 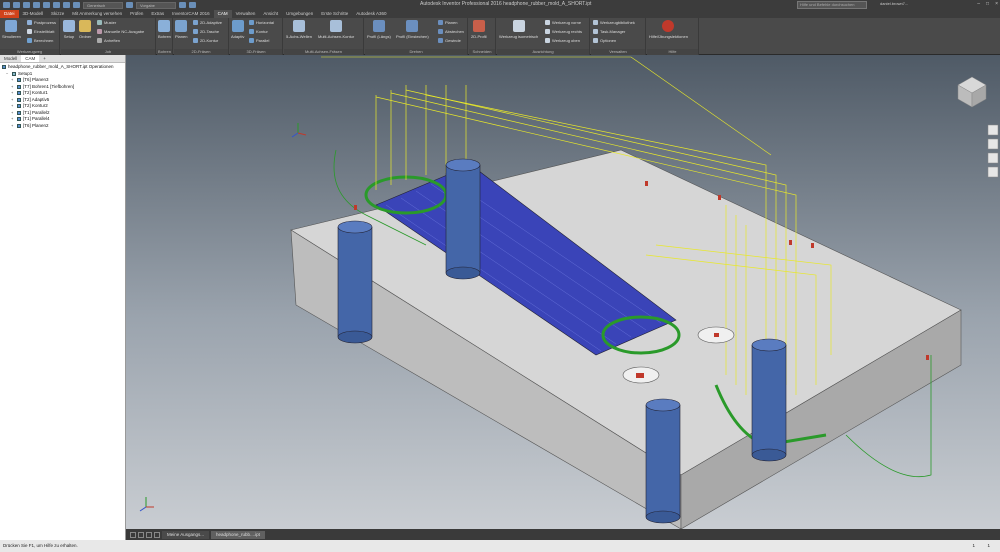 I want to click on appearance-dropdown: Vorgabe, so click(x=156, y=5).